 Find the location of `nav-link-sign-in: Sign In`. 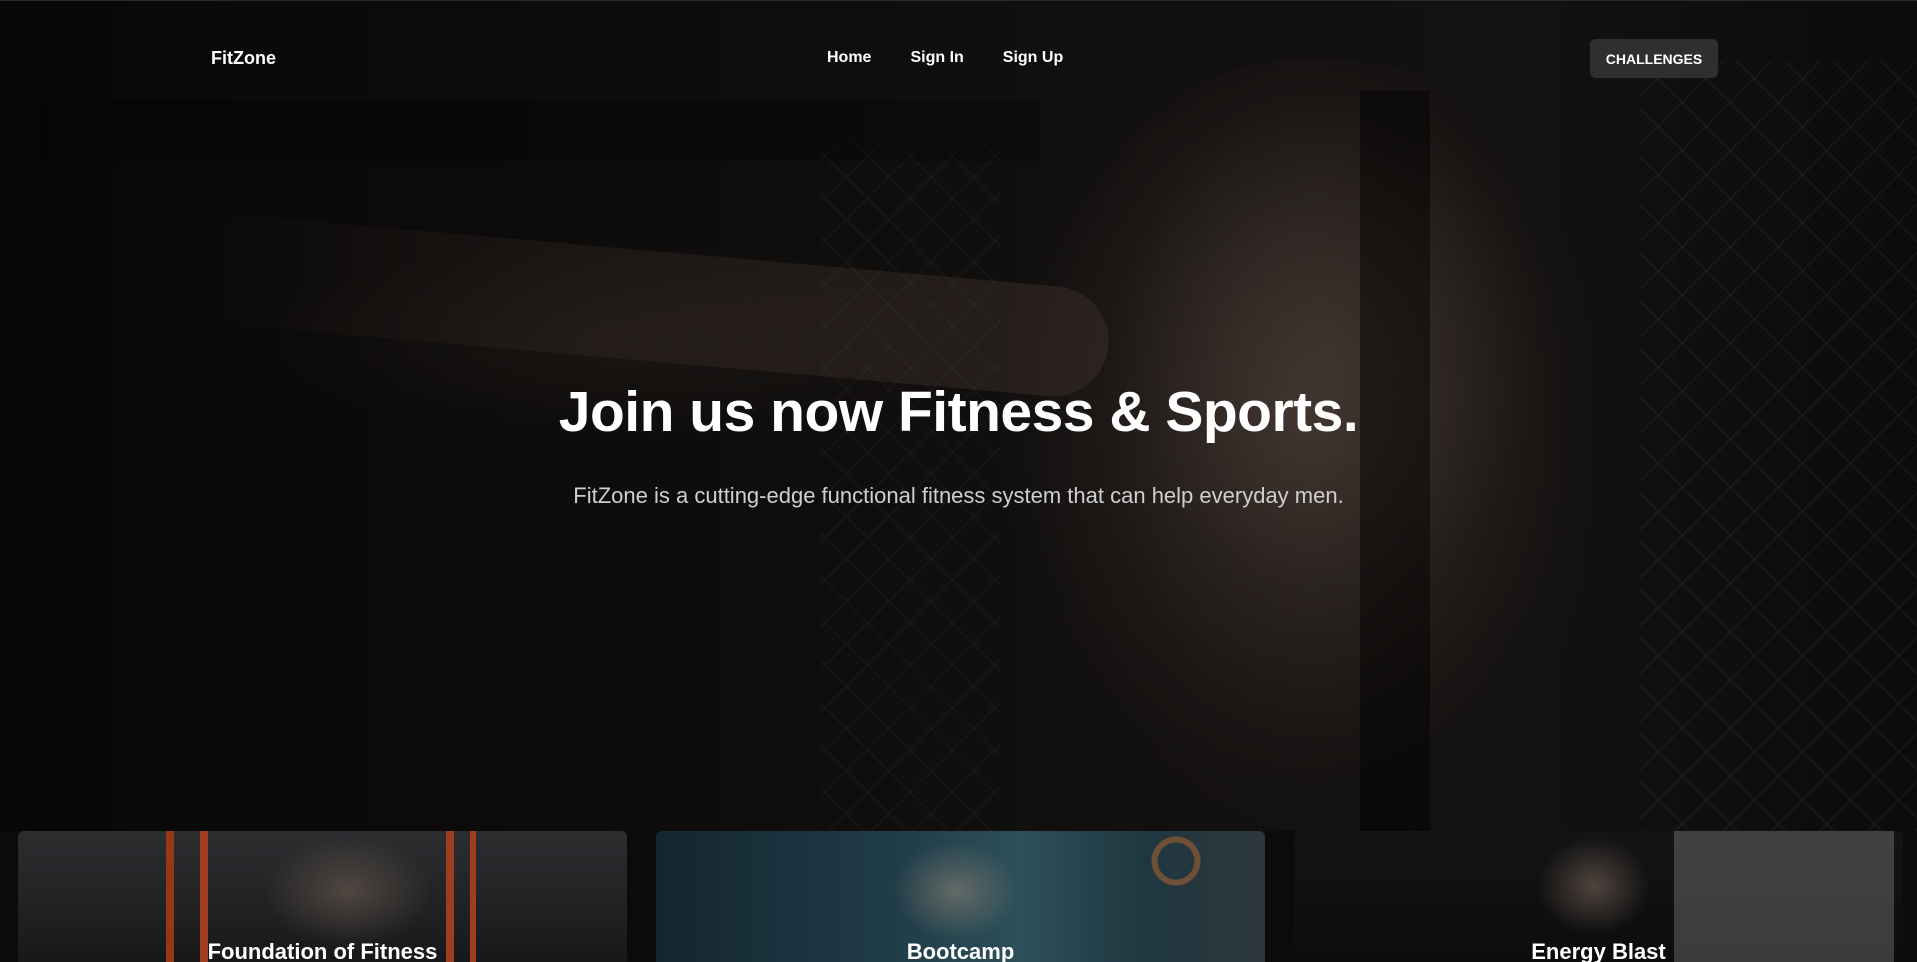

nav-link-sign-in: Sign In is located at coordinates (936, 58).